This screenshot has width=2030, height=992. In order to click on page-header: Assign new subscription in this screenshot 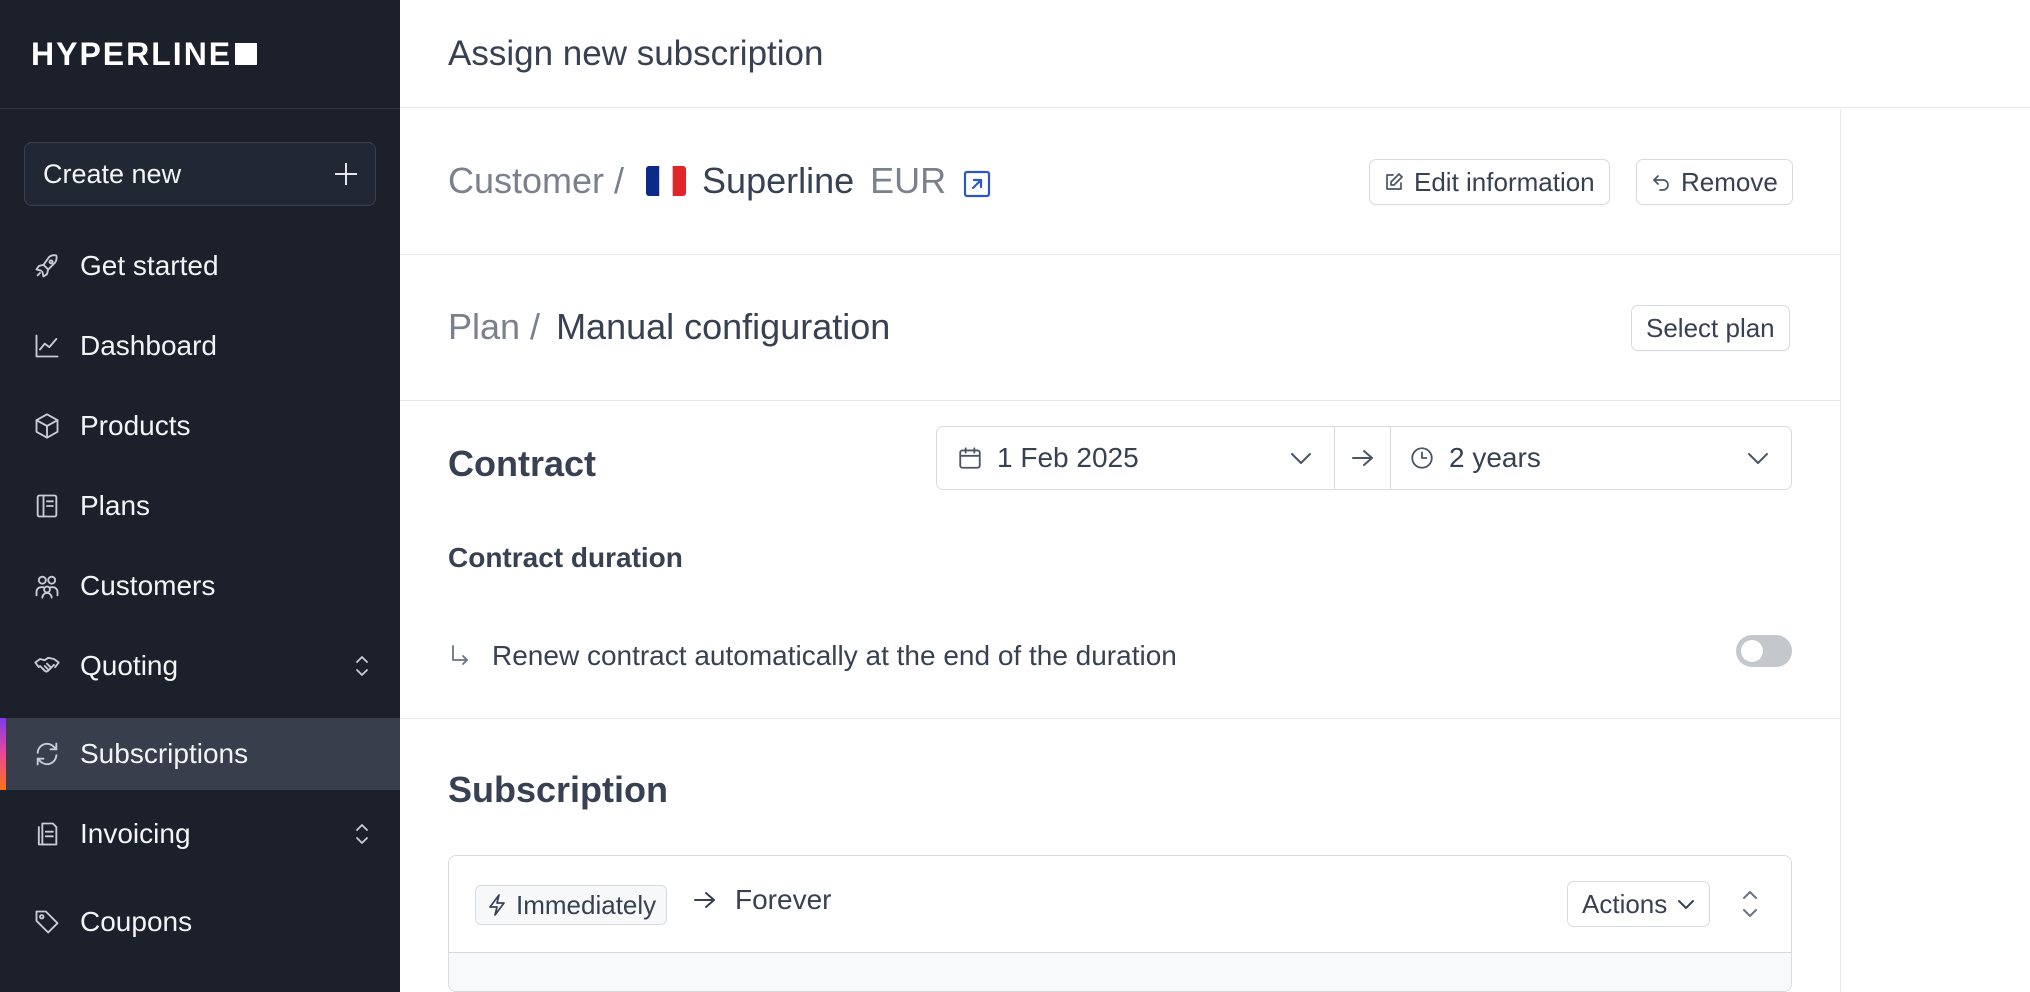, I will do `click(1215, 54)`.